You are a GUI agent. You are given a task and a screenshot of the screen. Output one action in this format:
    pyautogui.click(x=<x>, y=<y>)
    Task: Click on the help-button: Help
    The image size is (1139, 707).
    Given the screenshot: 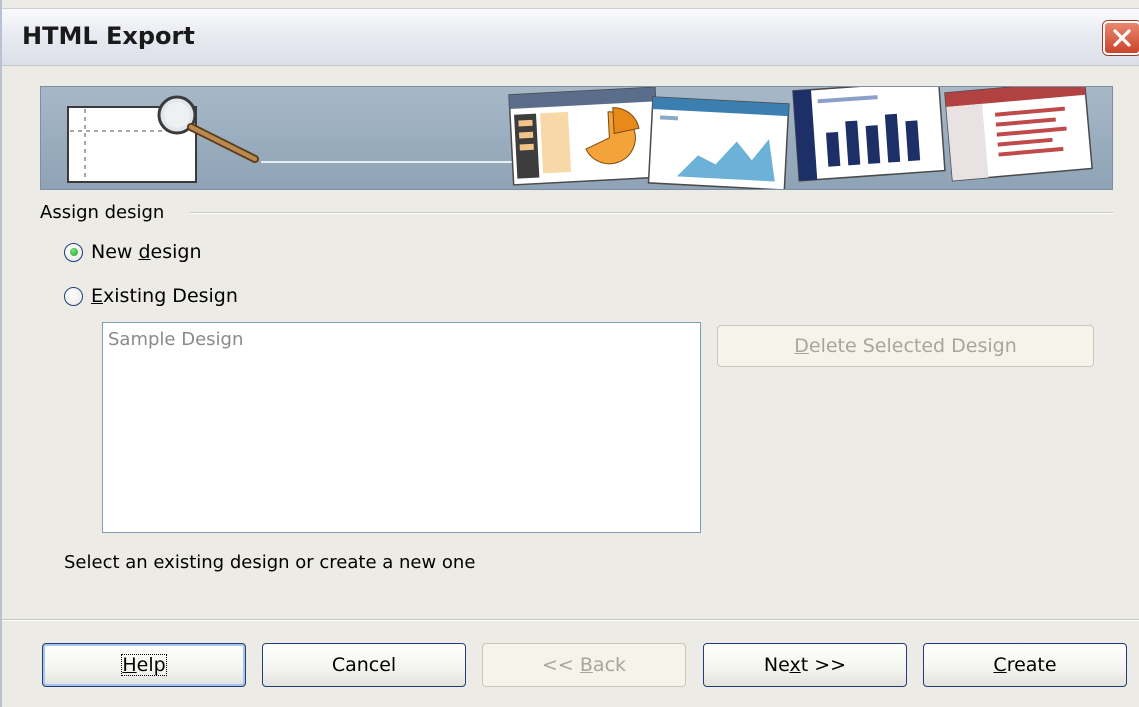 What is the action you would take?
    pyautogui.click(x=144, y=665)
    